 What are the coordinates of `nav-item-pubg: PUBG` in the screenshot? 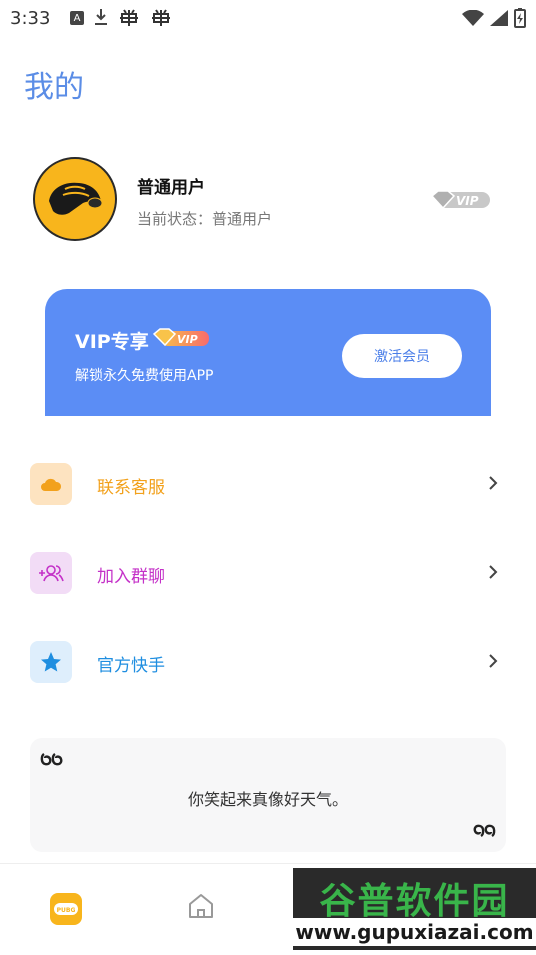 It's located at (66, 911).